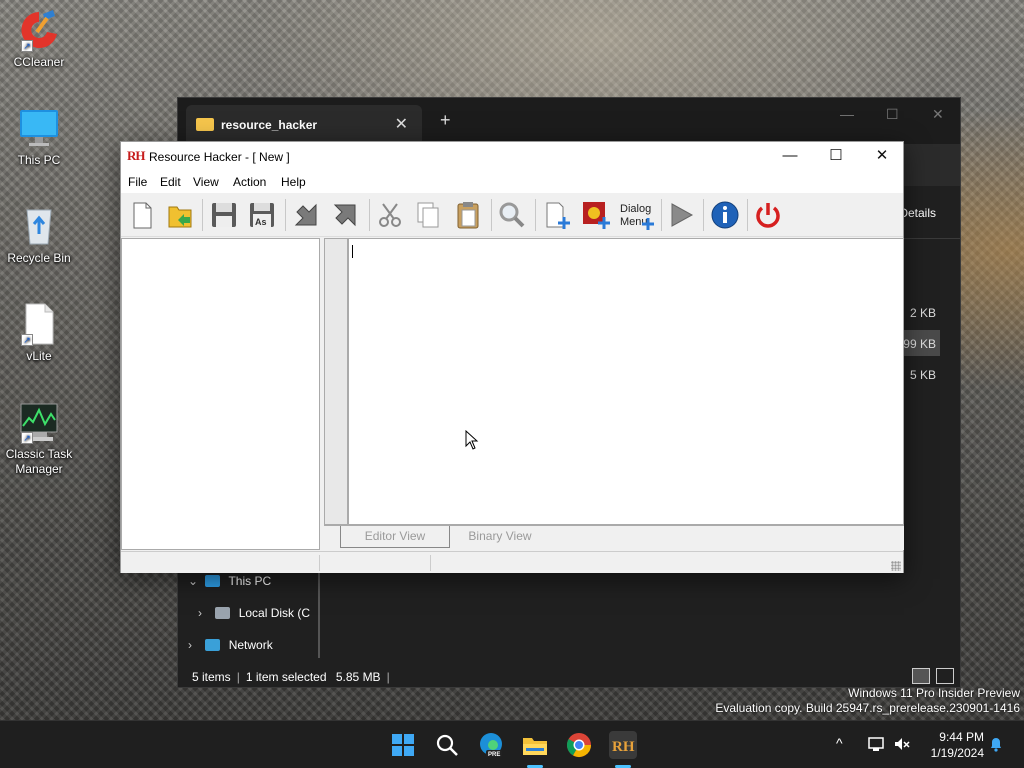 Image resolution: width=1024 pixels, height=768 pixels. I want to click on start-button, so click(403, 745).